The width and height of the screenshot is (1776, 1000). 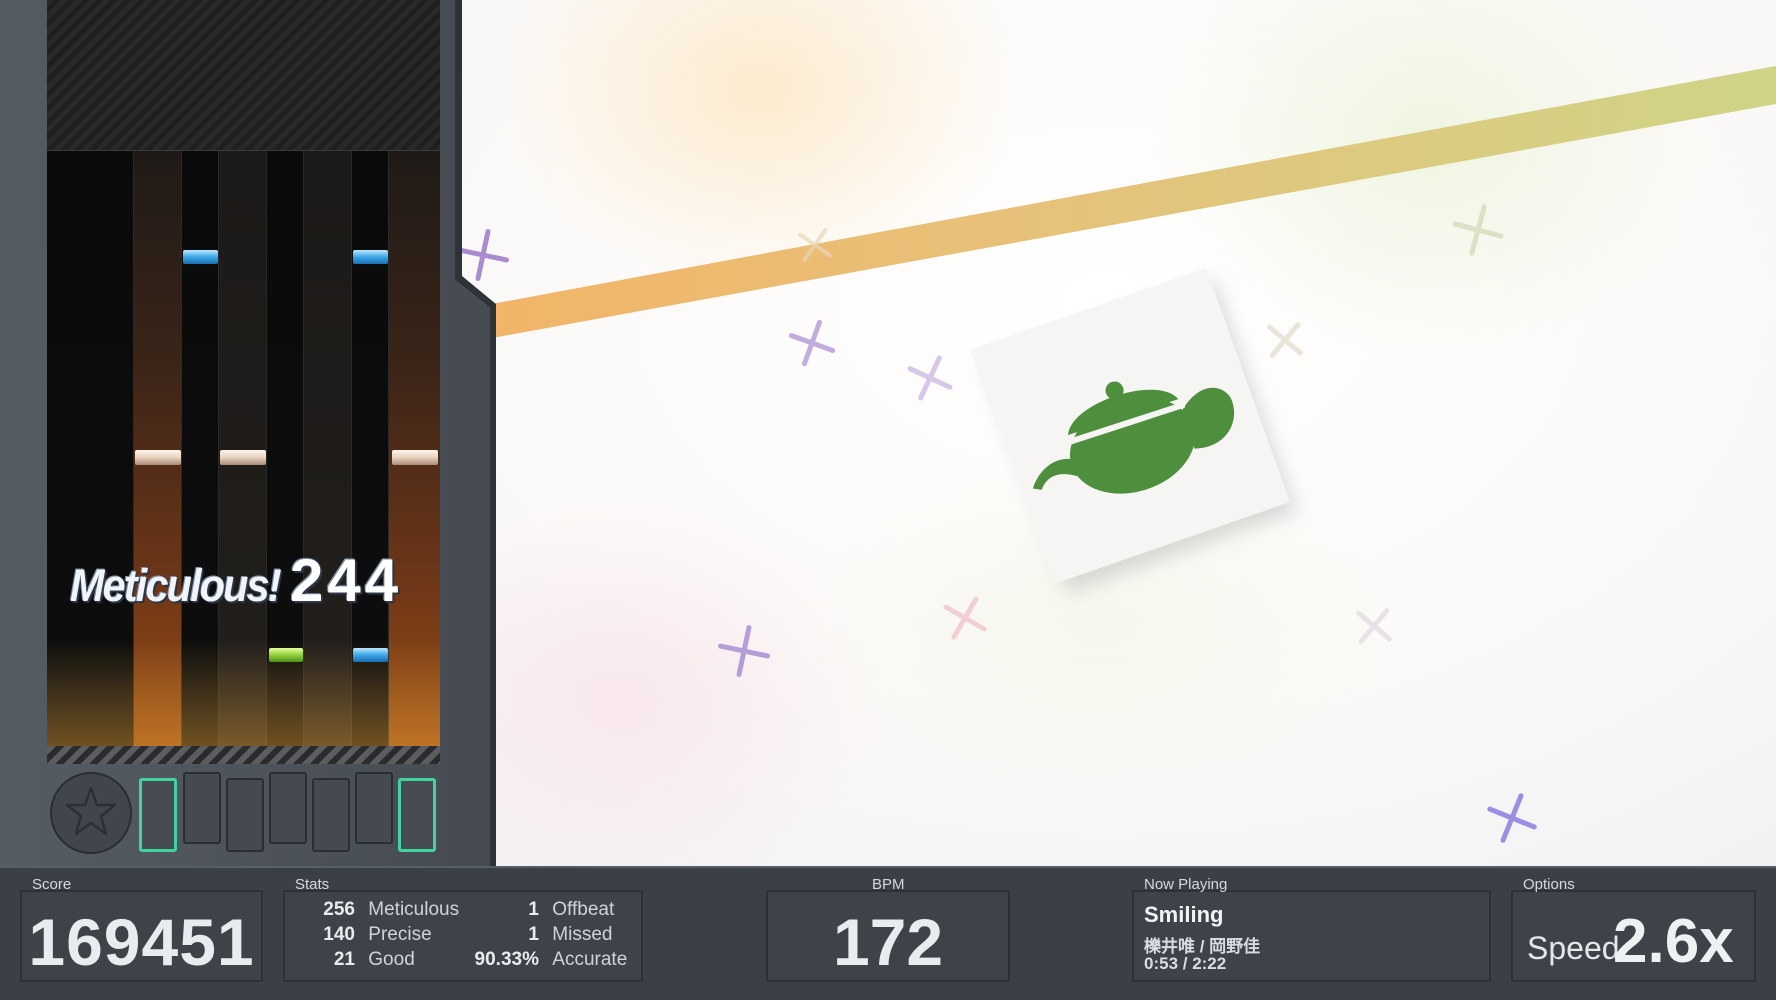 I want to click on bpm-value: 172, so click(x=888, y=942).